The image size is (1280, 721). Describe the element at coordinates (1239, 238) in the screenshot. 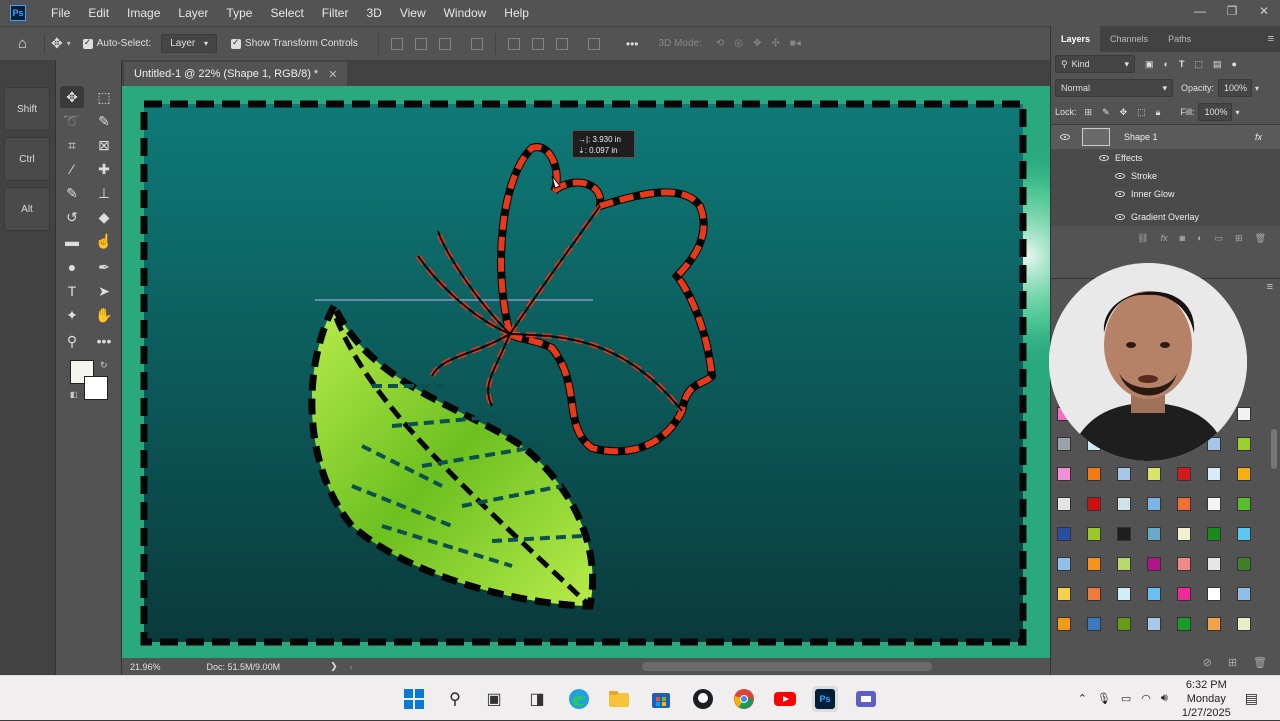

I see `new-layer-icon: ⊞` at that location.